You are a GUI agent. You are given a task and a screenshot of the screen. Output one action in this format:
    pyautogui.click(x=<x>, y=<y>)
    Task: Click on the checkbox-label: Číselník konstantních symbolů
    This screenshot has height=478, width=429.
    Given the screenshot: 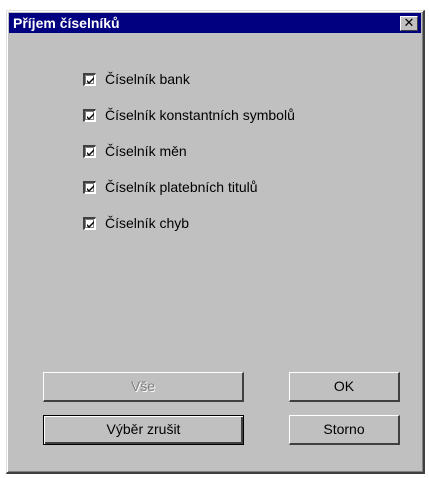 What is the action you would take?
    pyautogui.click(x=200, y=115)
    